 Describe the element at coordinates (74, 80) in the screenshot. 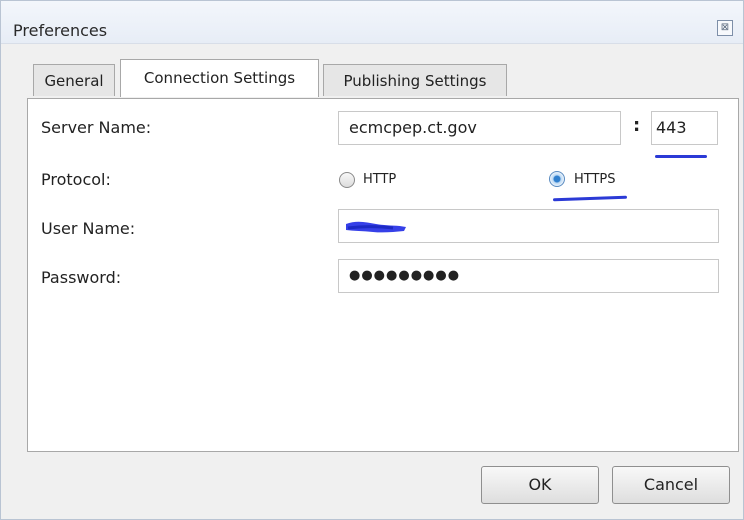

I see `tab-general: General` at that location.